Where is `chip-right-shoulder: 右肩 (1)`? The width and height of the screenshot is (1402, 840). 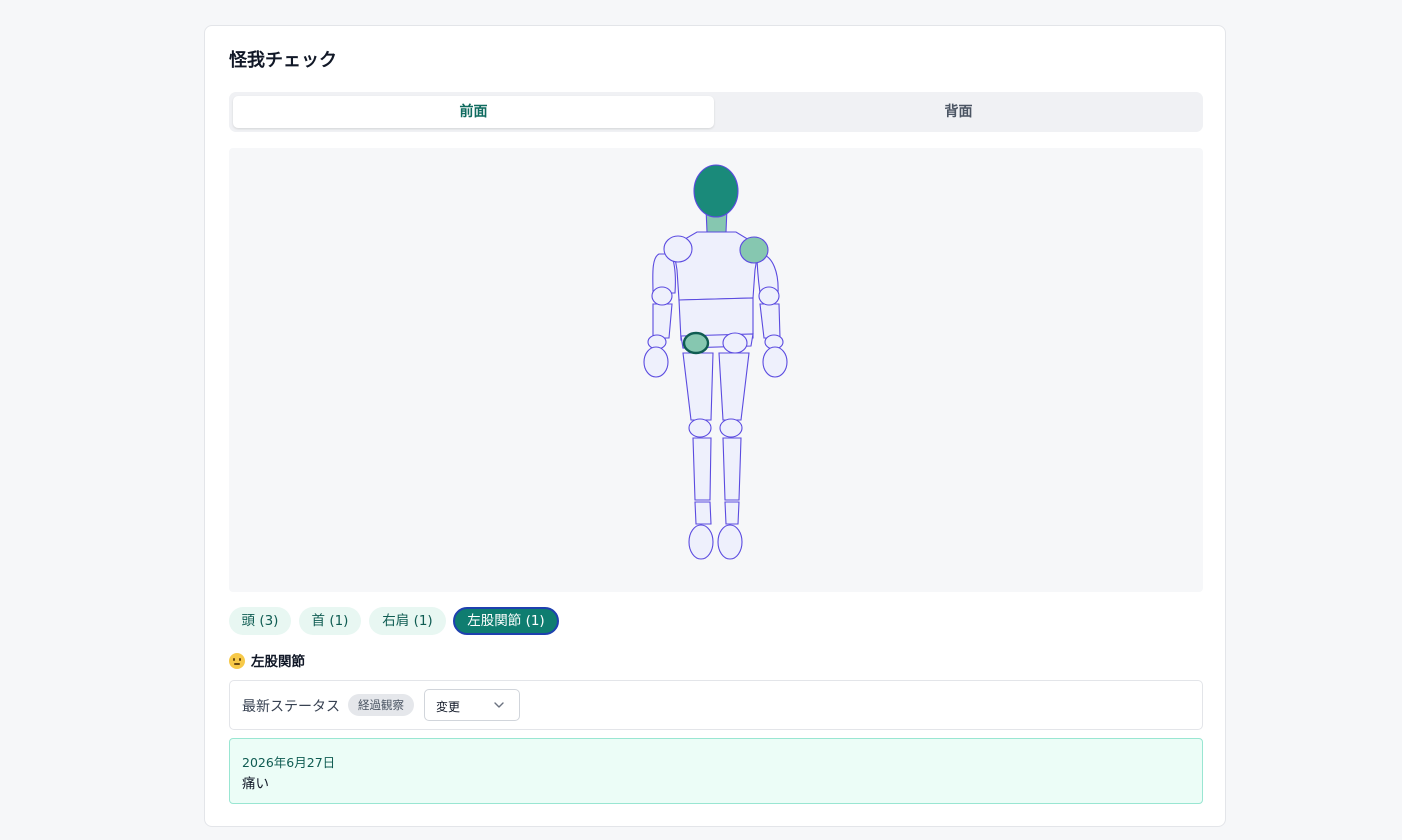
chip-right-shoulder: 右肩 (1) is located at coordinates (407, 621).